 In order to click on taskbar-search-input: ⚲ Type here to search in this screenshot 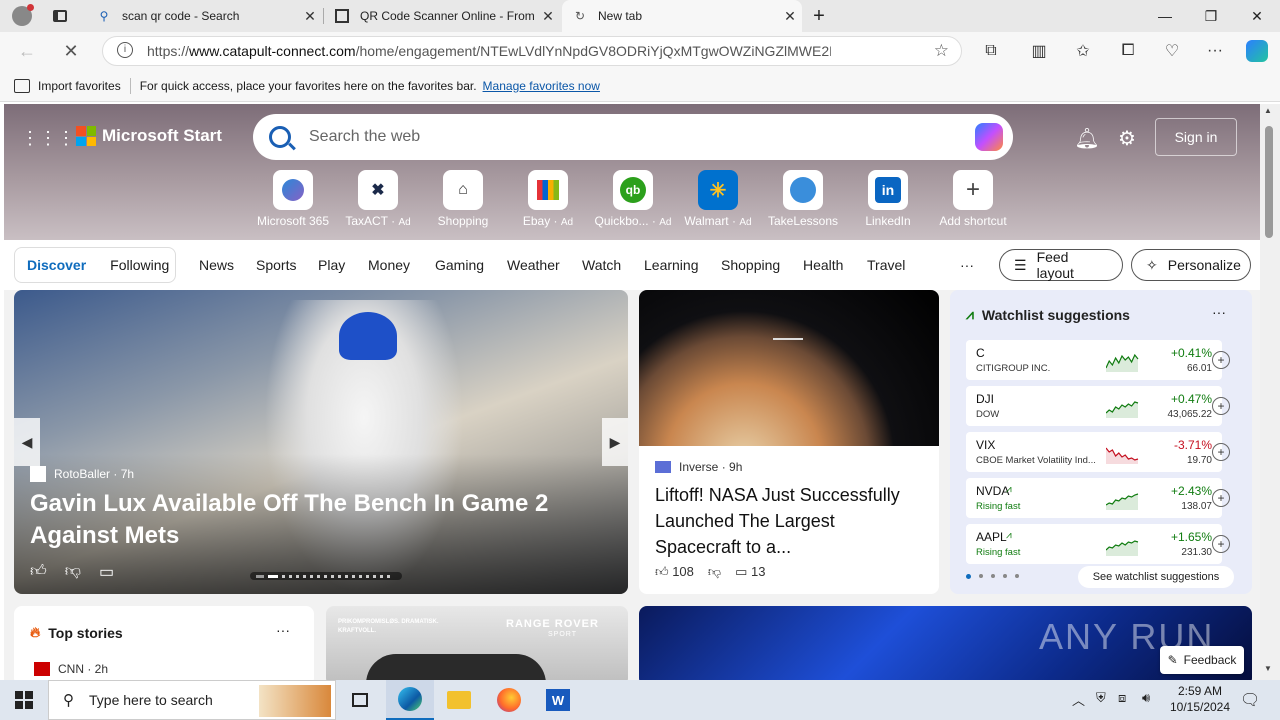, I will do `click(192, 700)`.